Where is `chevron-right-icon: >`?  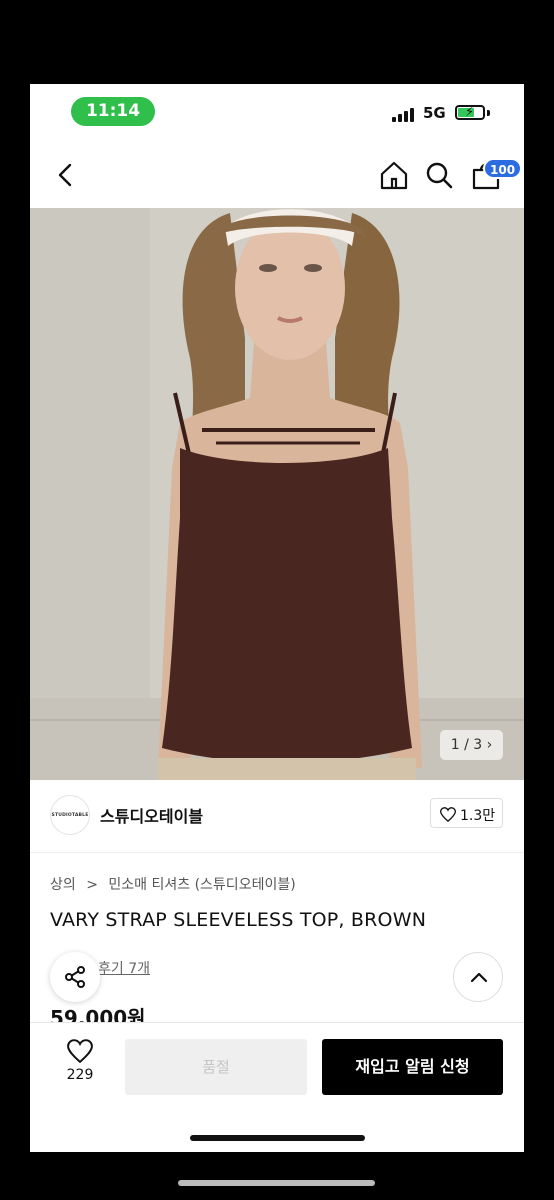 chevron-right-icon: > is located at coordinates (92, 885).